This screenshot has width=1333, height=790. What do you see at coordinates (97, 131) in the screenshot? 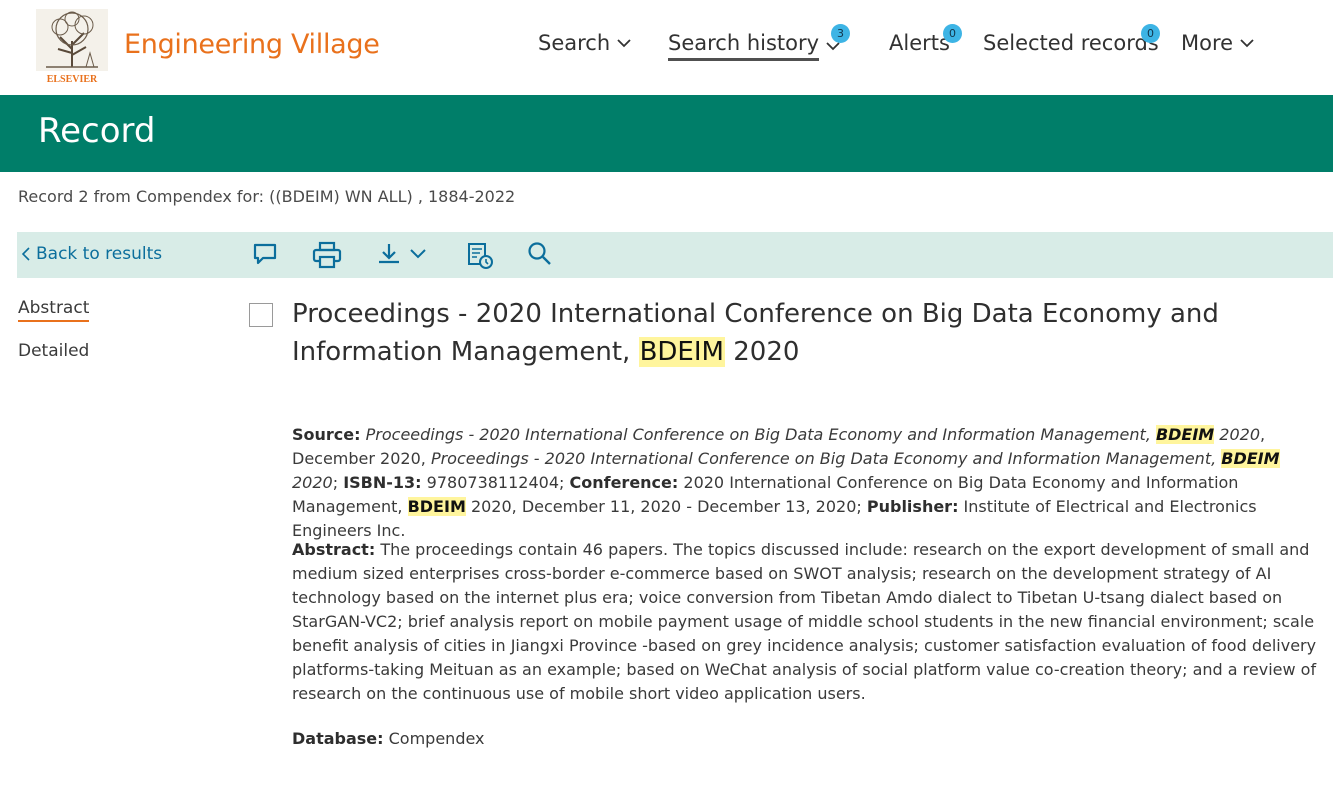
I see `page-title: Record` at bounding box center [97, 131].